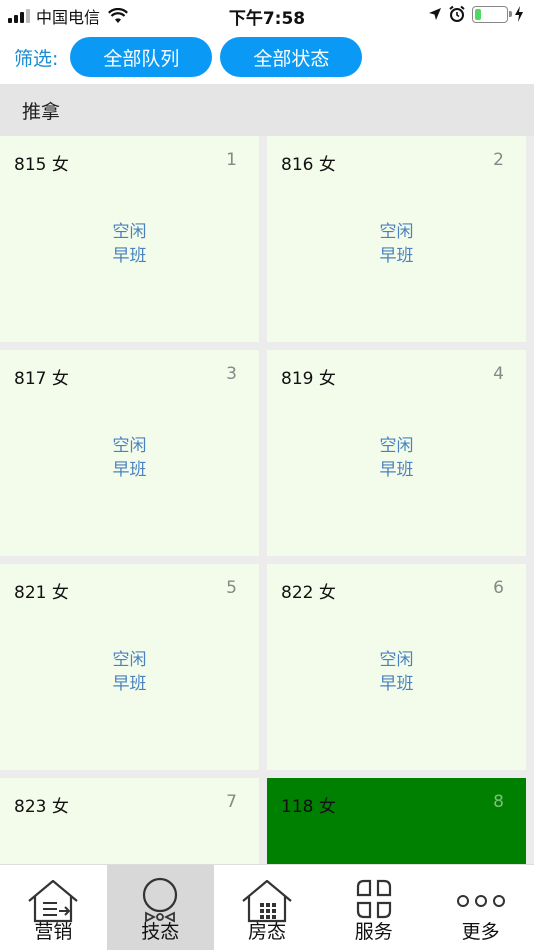 This screenshot has width=534, height=950. Describe the element at coordinates (267, 901) in the screenshot. I see `room-status-icon` at that location.